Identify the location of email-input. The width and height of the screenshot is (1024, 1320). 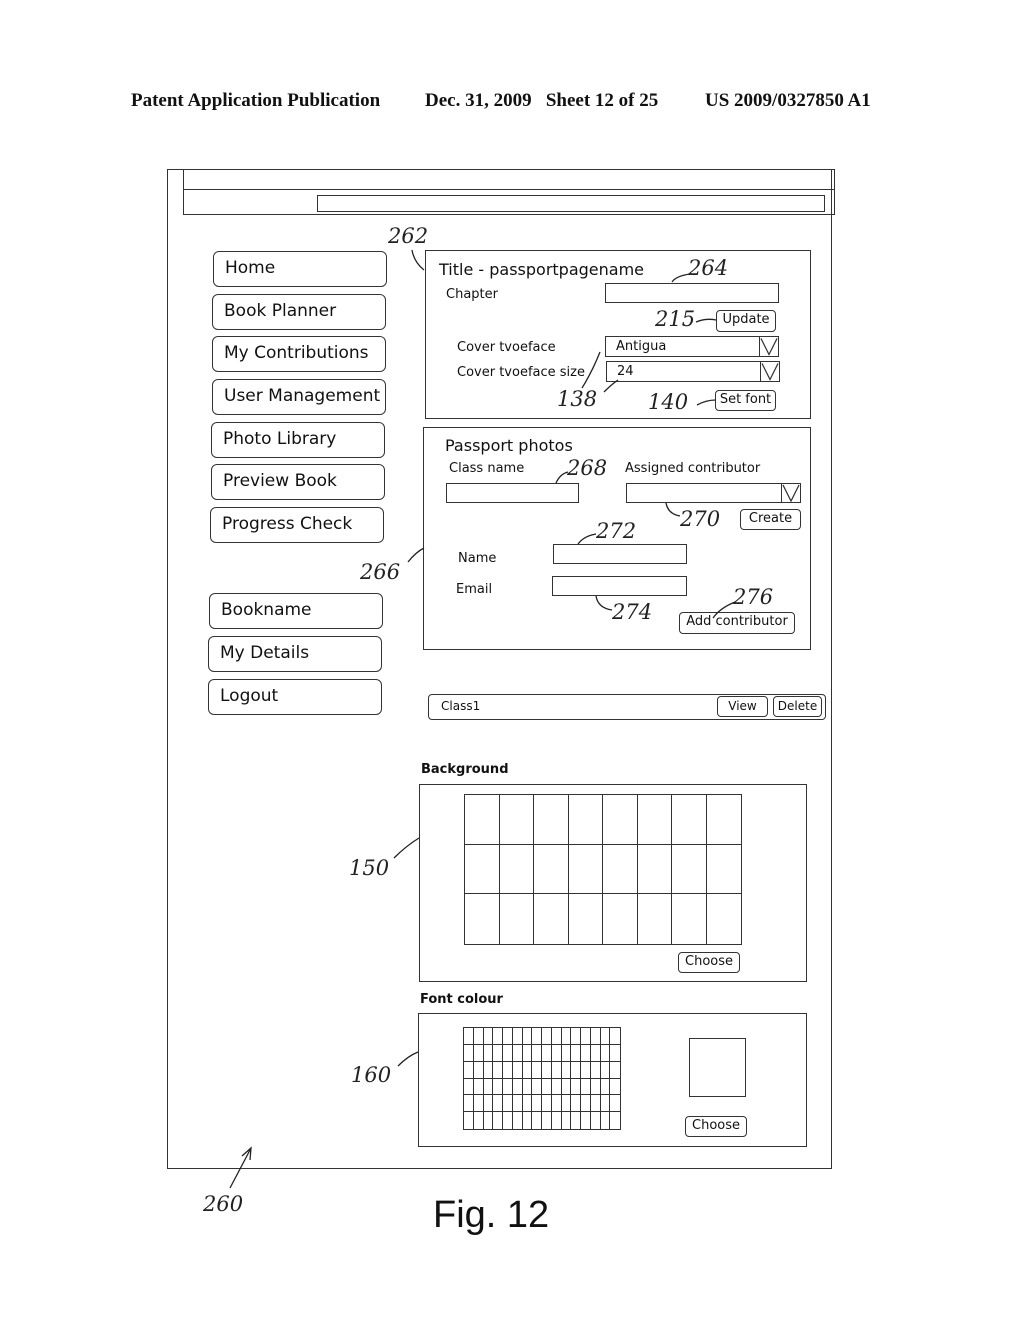
(619, 586).